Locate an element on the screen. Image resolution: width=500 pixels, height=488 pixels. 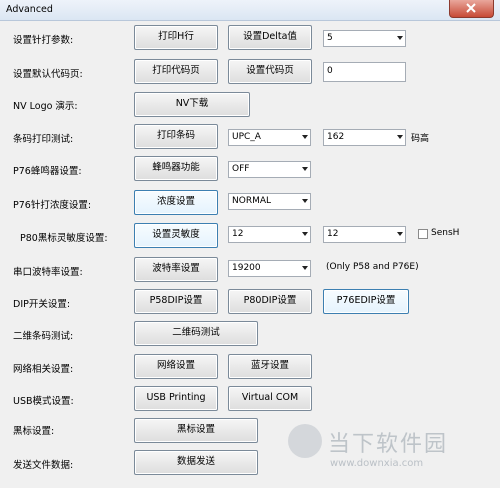
set-delta-button: 设置Delta值 is located at coordinates (270, 37).